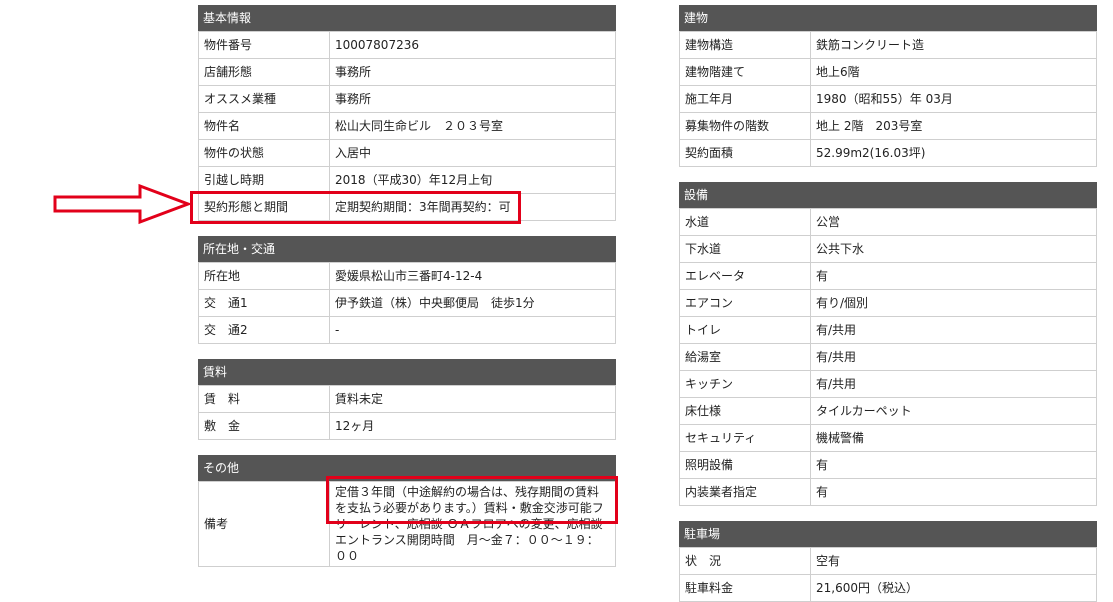 This screenshot has width=1113, height=602. I want to click on table-row: 契約面積 52.99m2(16.03坪), so click(888, 153).